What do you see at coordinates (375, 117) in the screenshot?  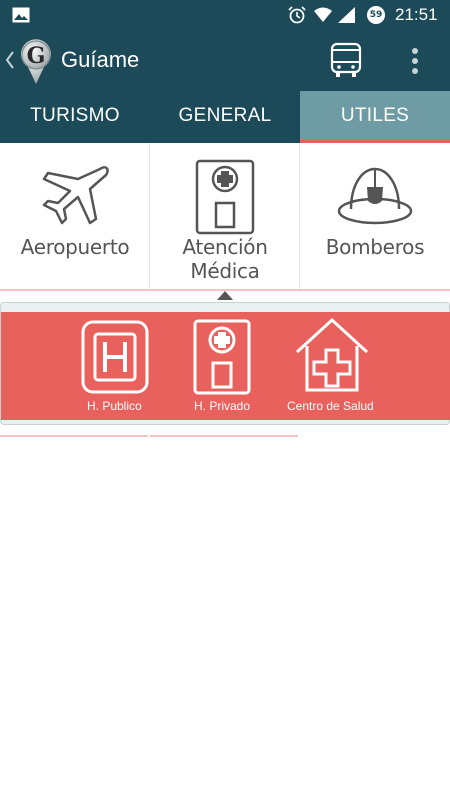 I see `tab-utiles: UTILES` at bounding box center [375, 117].